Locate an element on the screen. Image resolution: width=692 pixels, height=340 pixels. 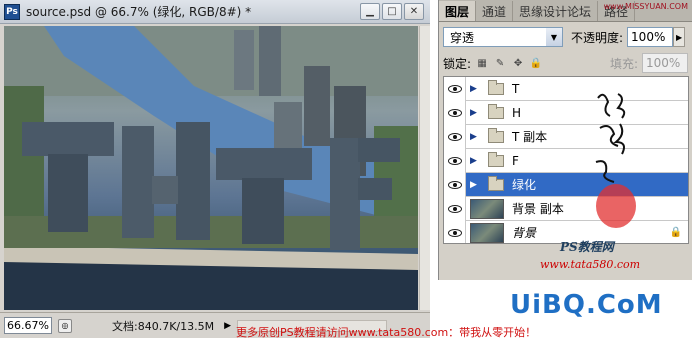
status-nav-icon: ◎ is located at coordinates (65, 325).